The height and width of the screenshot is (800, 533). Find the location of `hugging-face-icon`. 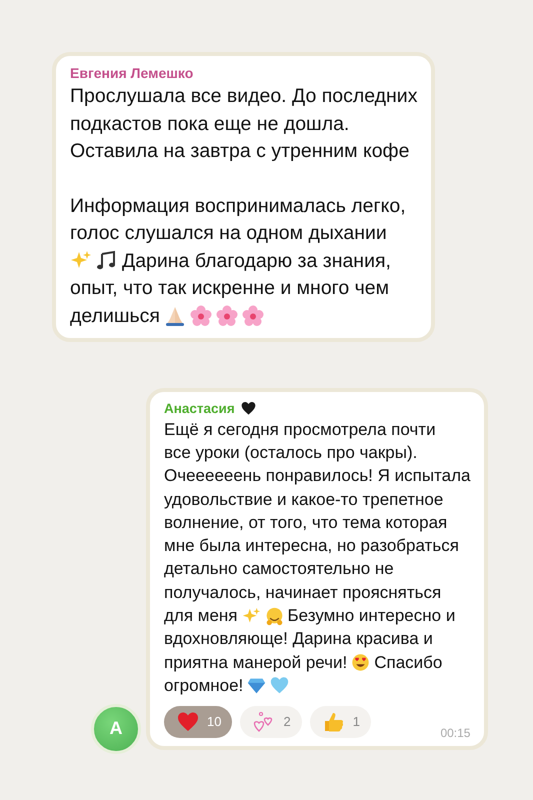

hugging-face-icon is located at coordinates (274, 616).